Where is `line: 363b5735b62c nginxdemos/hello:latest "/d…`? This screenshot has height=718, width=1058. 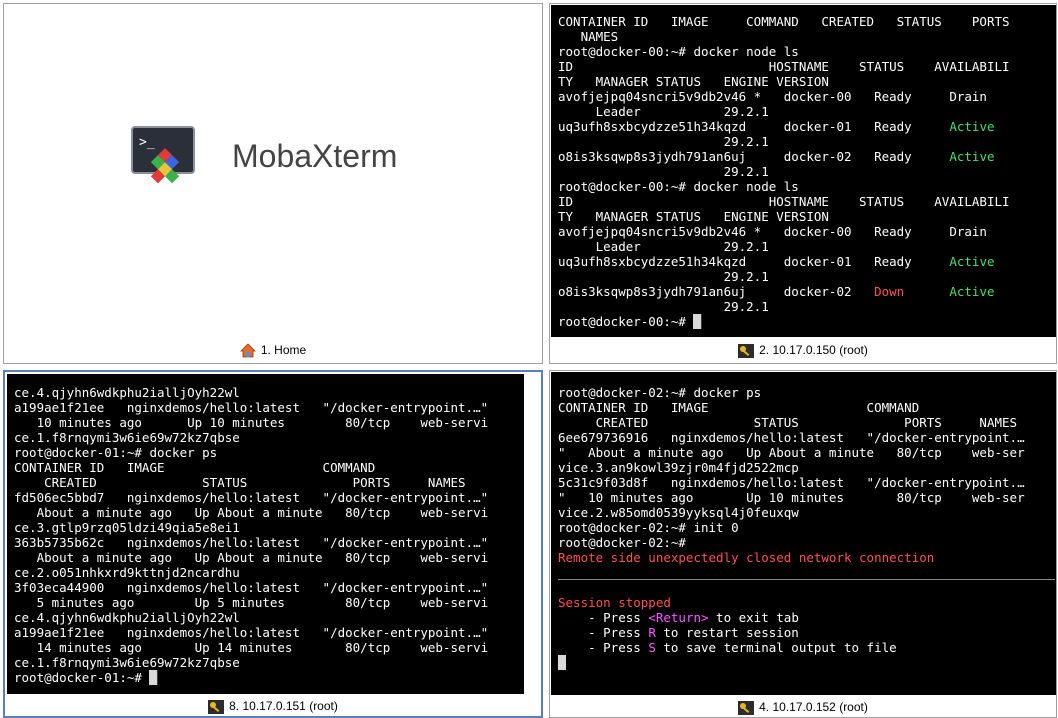
line: 363b5735b62c nginxdemos/hello:latest "/d… is located at coordinates (251, 542).